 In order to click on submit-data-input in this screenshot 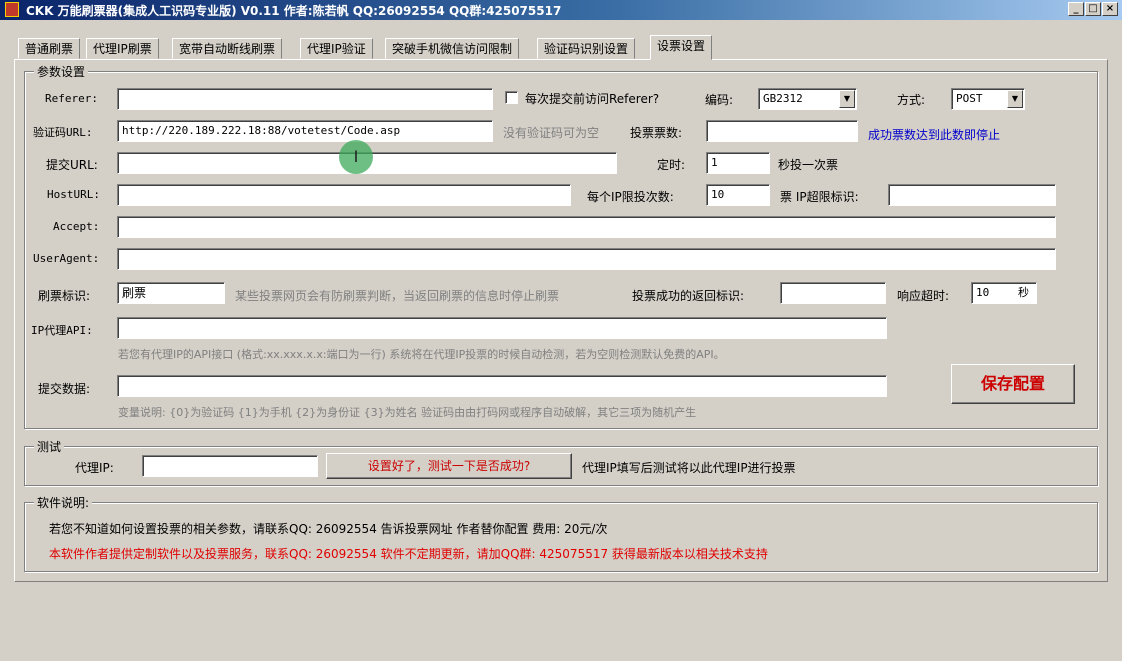, I will do `click(502, 386)`.